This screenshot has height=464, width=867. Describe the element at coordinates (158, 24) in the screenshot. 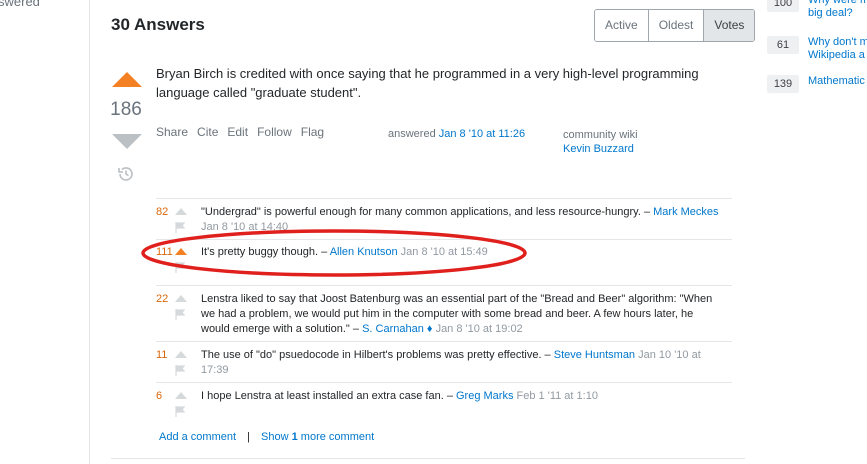

I see `answers-count-heading: 30 Answers` at that location.